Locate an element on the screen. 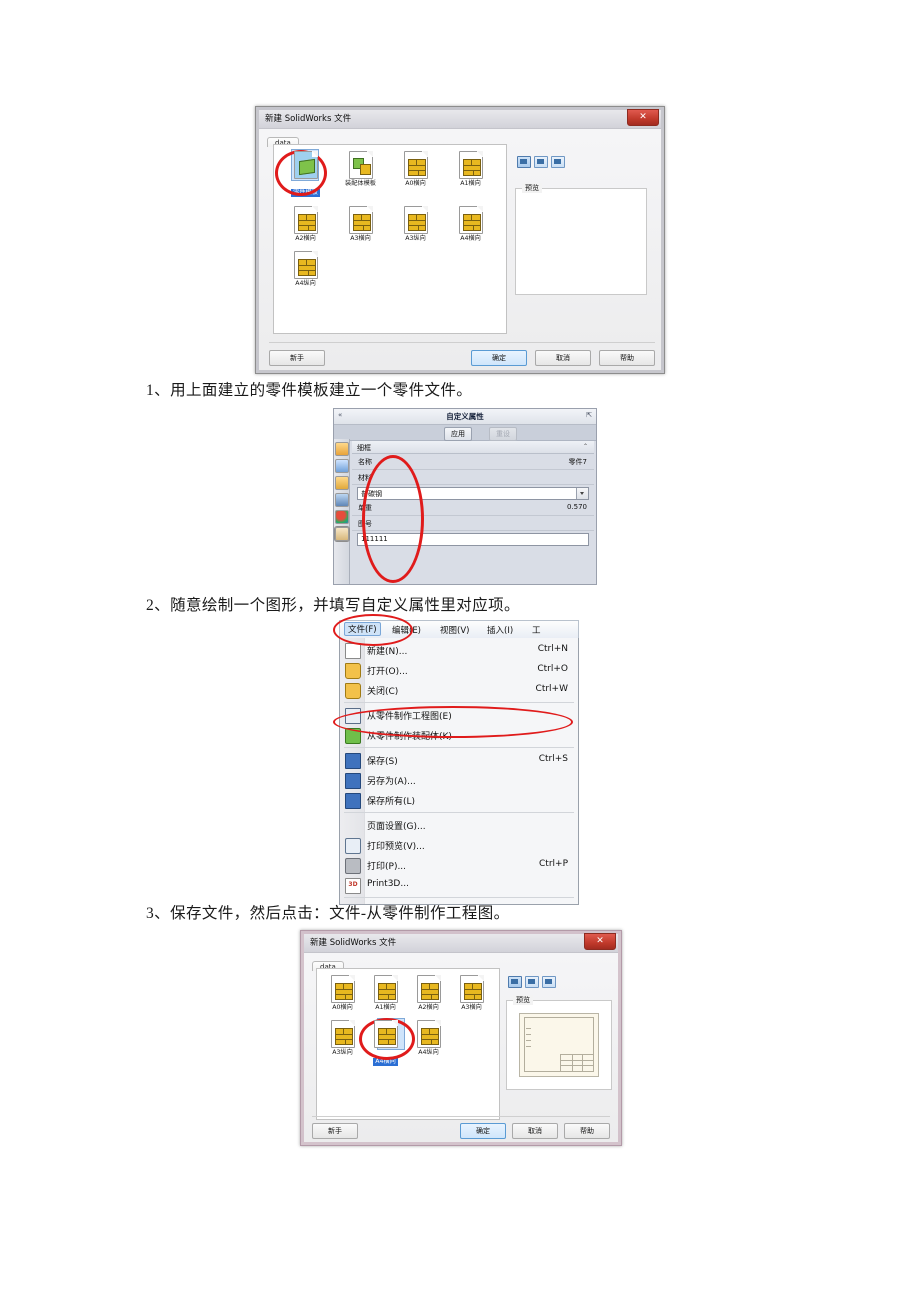 This screenshot has width=920, height=1302. dialog-titlebar-2: 新建 SolidWorks 文件 ✕ is located at coordinates (461, 943).